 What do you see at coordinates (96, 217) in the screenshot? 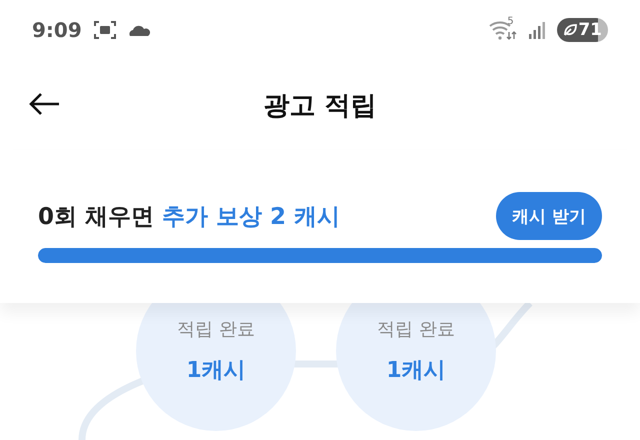
I see `goal-text: 0회 채우면` at bounding box center [96, 217].